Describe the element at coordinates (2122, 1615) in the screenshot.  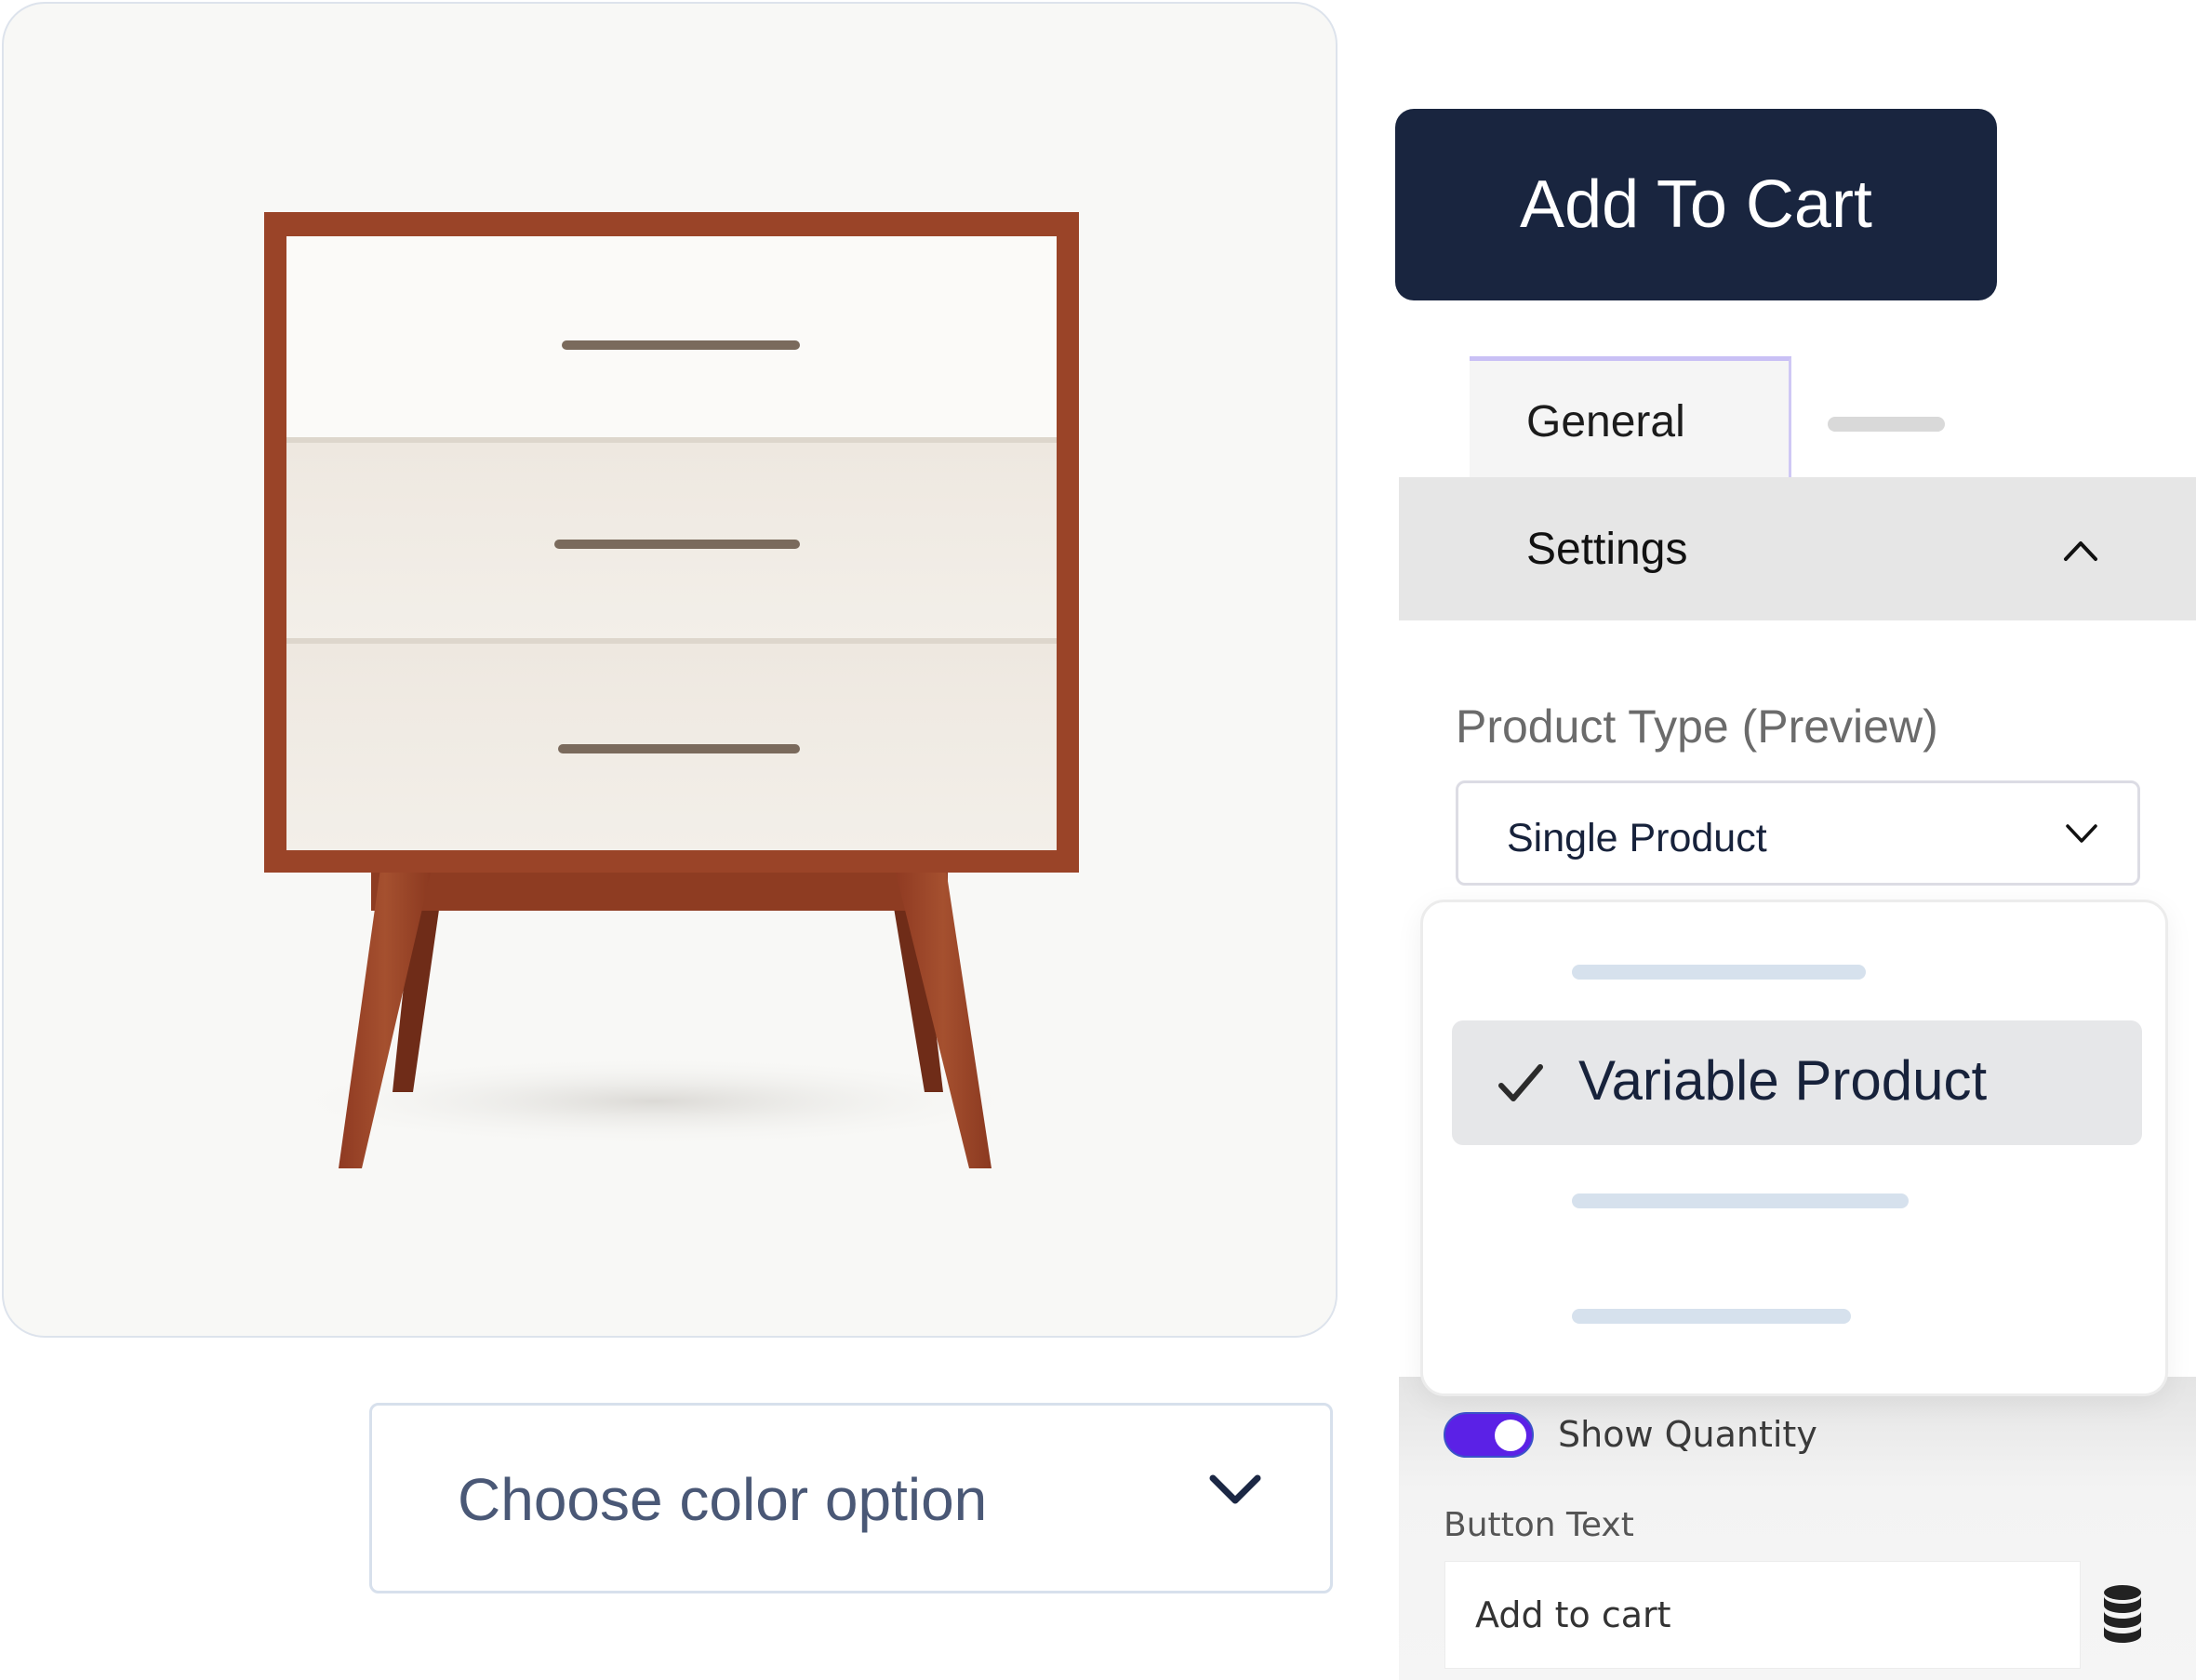
I see `database-icon` at that location.